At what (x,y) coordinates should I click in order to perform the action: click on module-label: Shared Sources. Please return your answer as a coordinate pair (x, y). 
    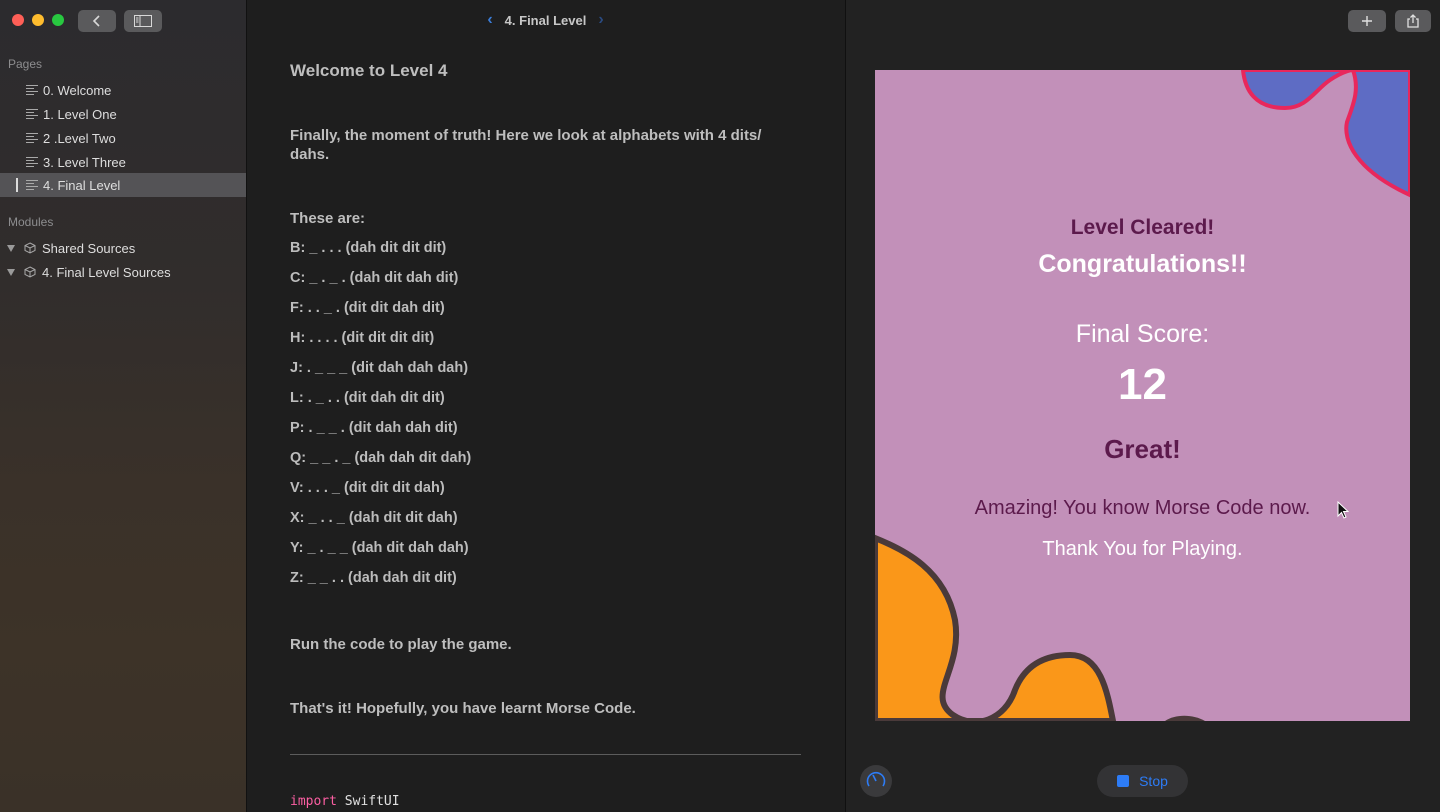
    Looking at the image, I should click on (89, 248).